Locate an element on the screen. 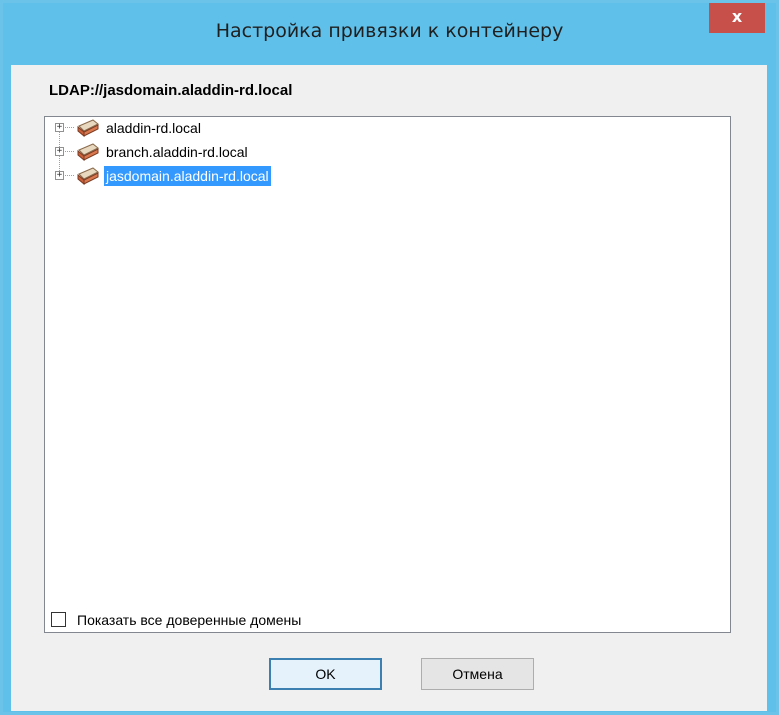  show-all-trusted-checkbox is located at coordinates (58, 619).